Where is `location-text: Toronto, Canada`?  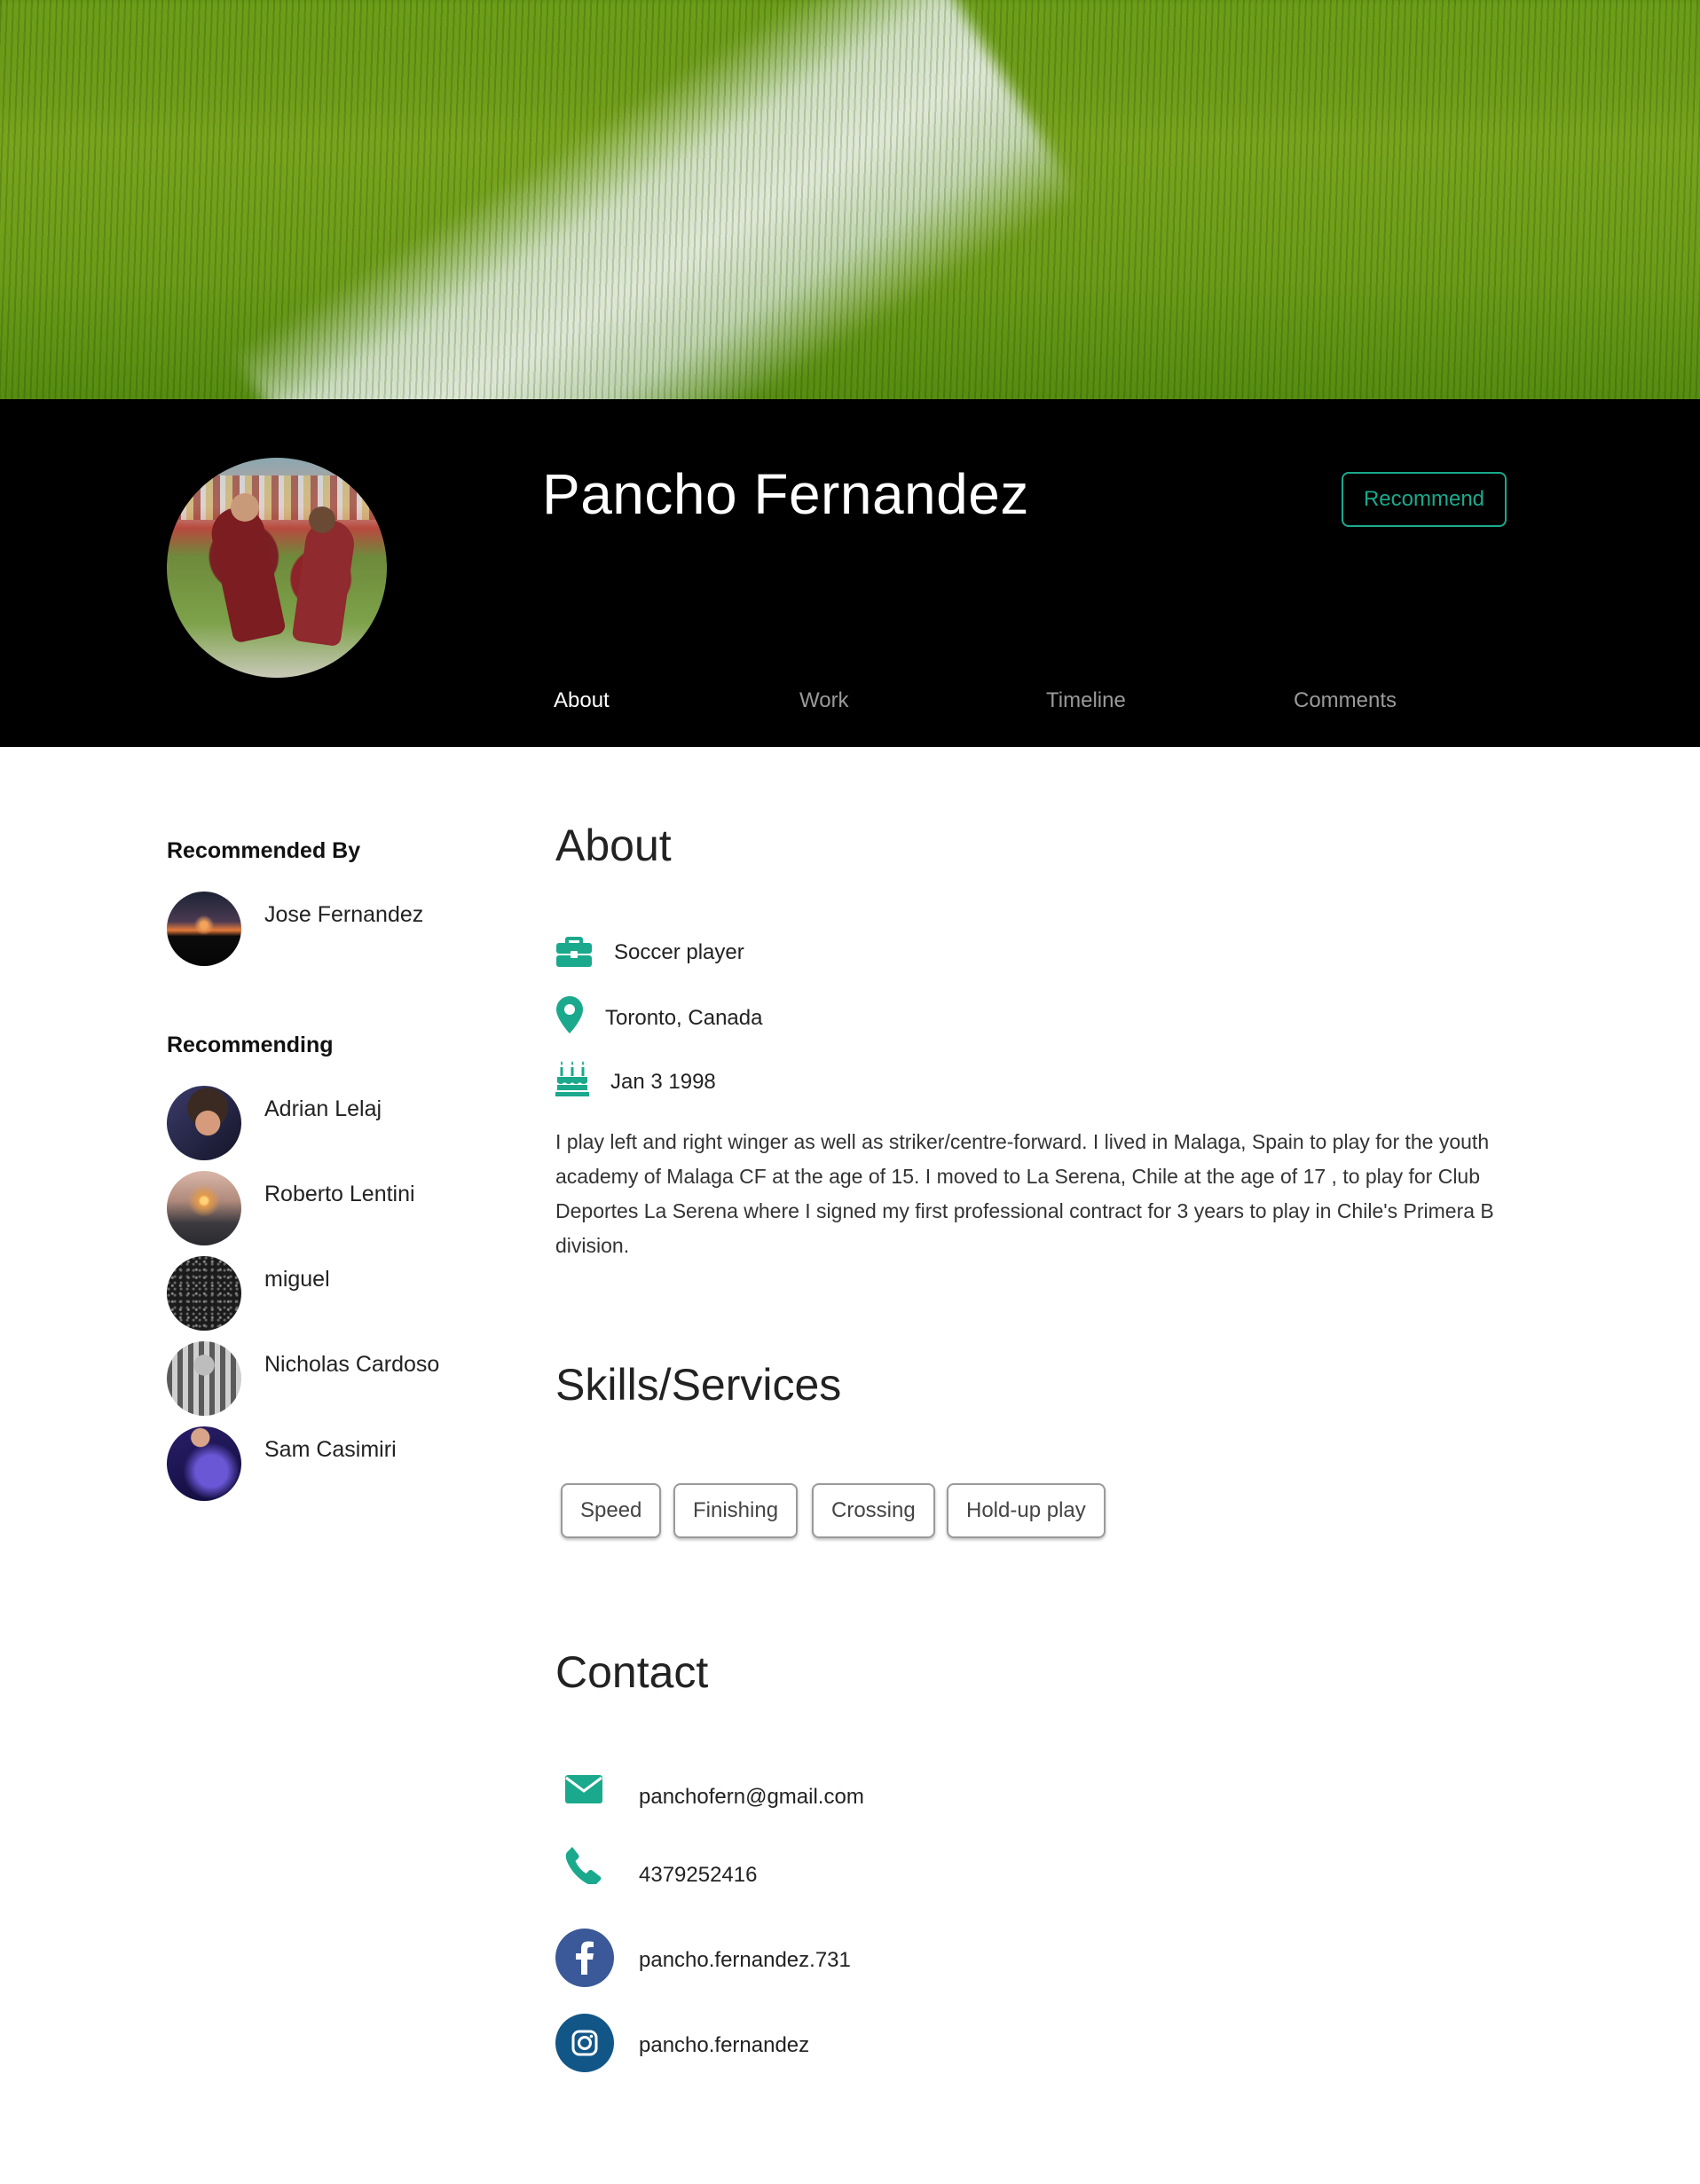 location-text: Toronto, Canada is located at coordinates (684, 1018).